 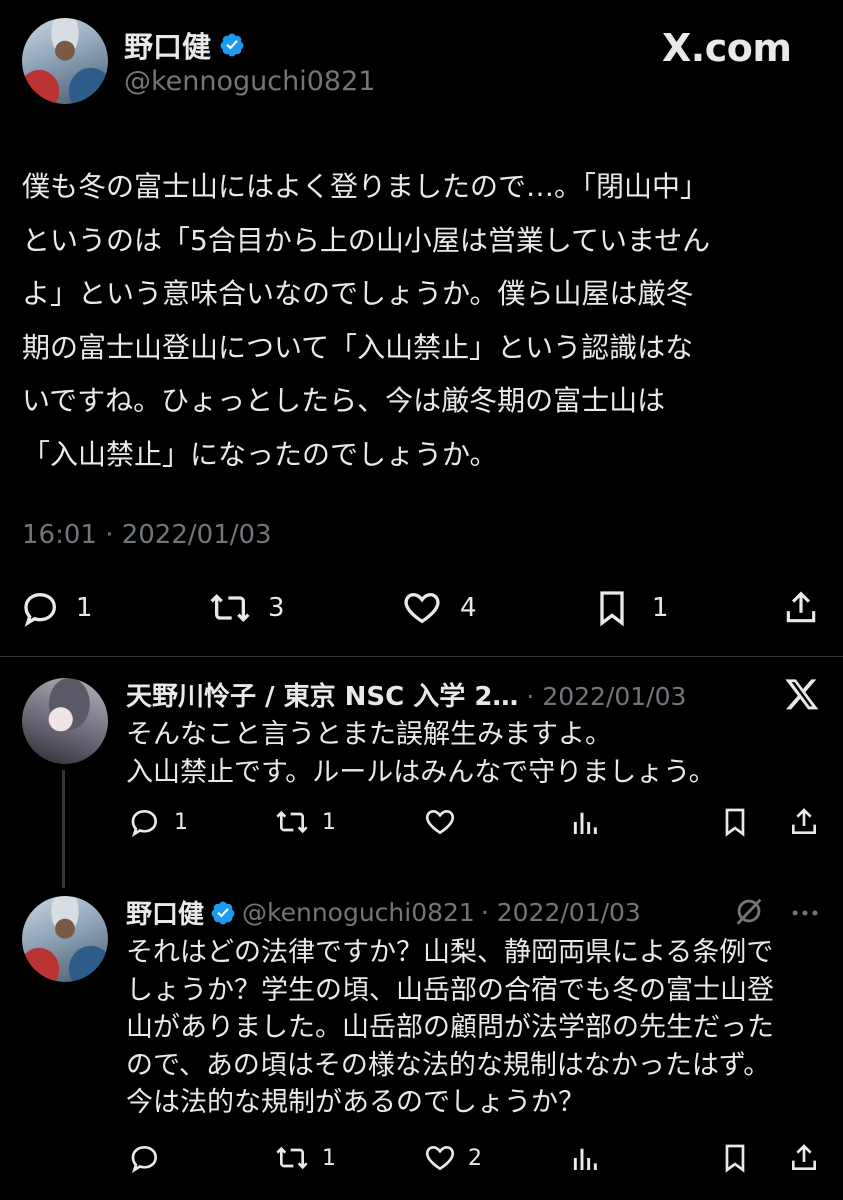 I want to click on more-options-icon, so click(x=805, y=915).